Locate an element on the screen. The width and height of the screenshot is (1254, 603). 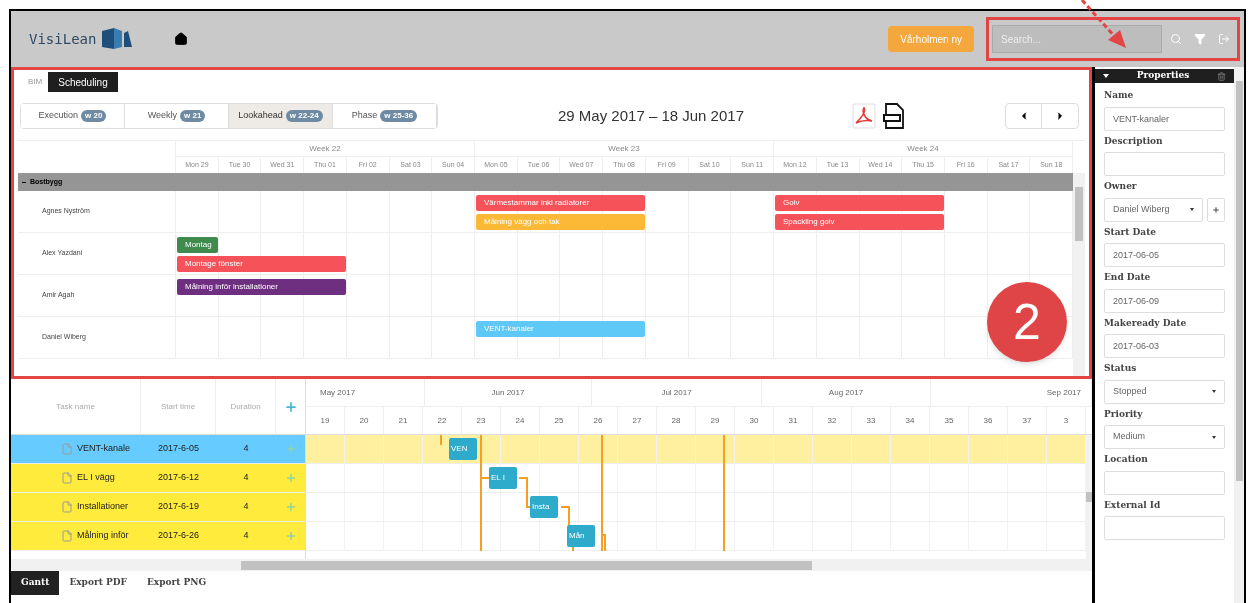
week-number: 23 is located at coordinates (481, 420).